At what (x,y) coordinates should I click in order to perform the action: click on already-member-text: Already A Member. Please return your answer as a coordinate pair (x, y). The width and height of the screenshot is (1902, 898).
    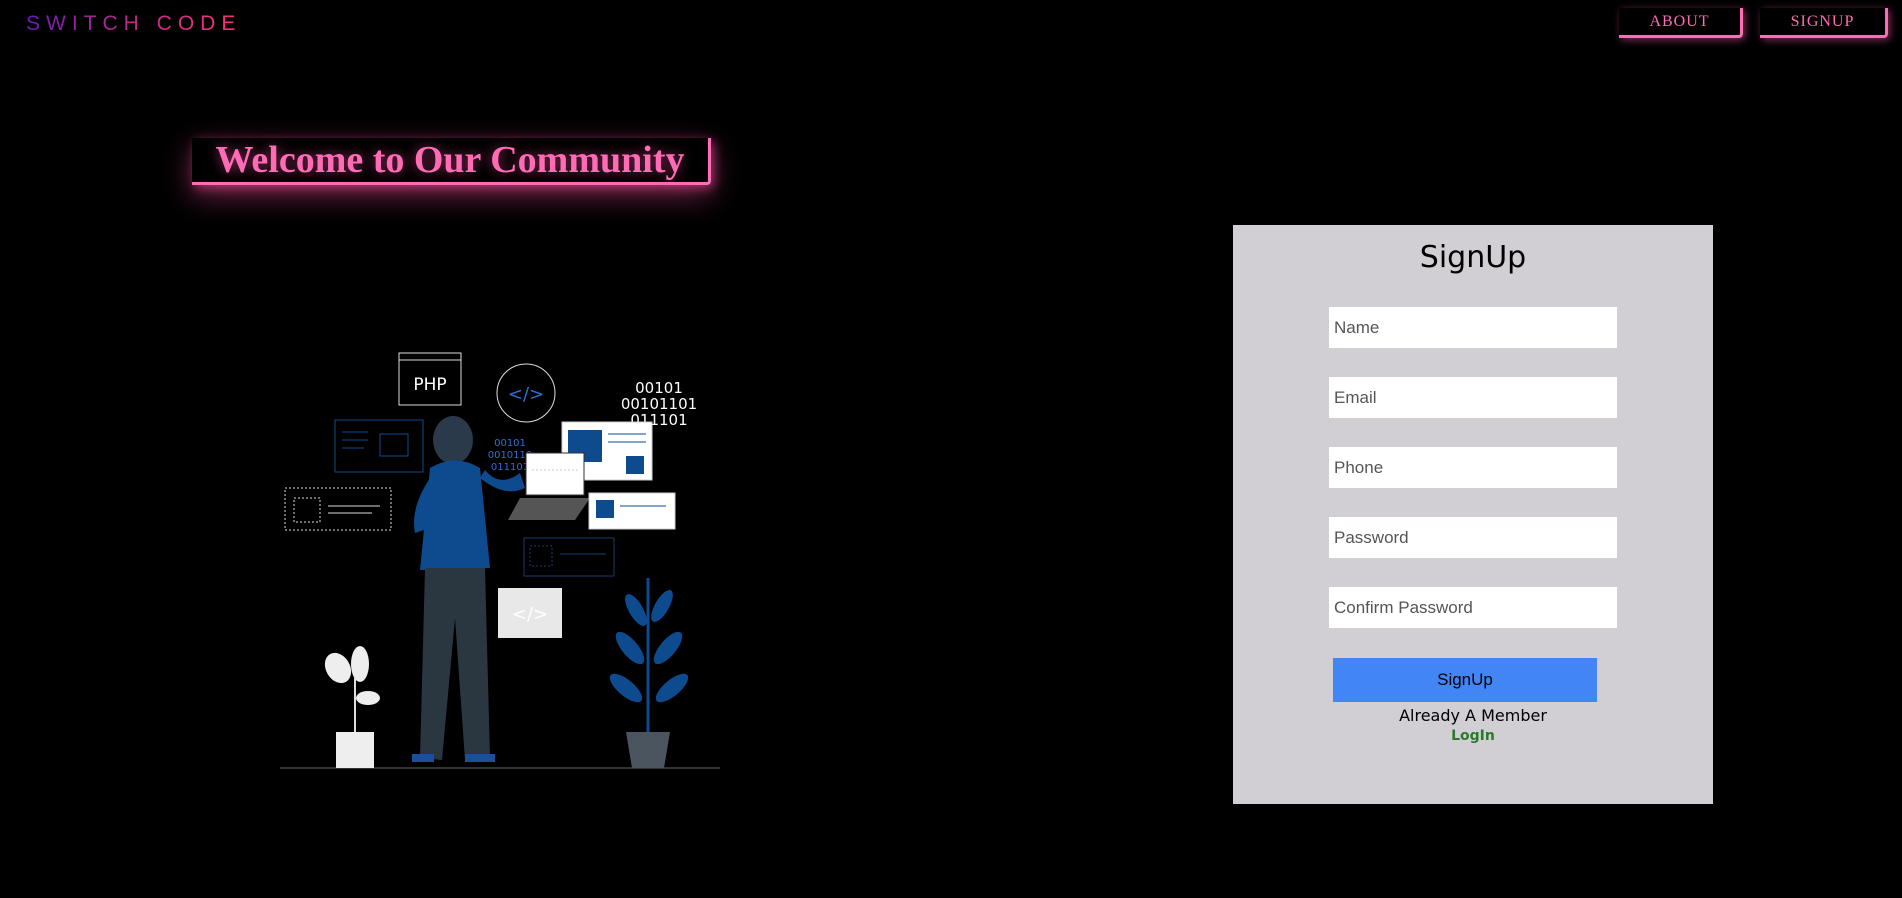
    Looking at the image, I should click on (1473, 715).